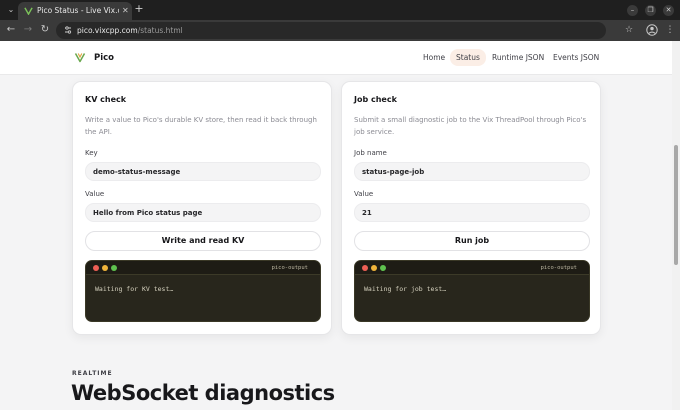  I want to click on address-bar: pico.vixcpp.com/status.html, so click(331, 30).